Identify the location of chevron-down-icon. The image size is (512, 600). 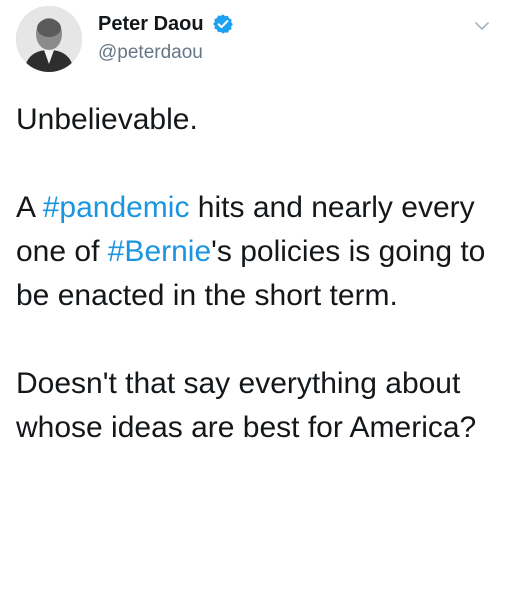
(482, 26).